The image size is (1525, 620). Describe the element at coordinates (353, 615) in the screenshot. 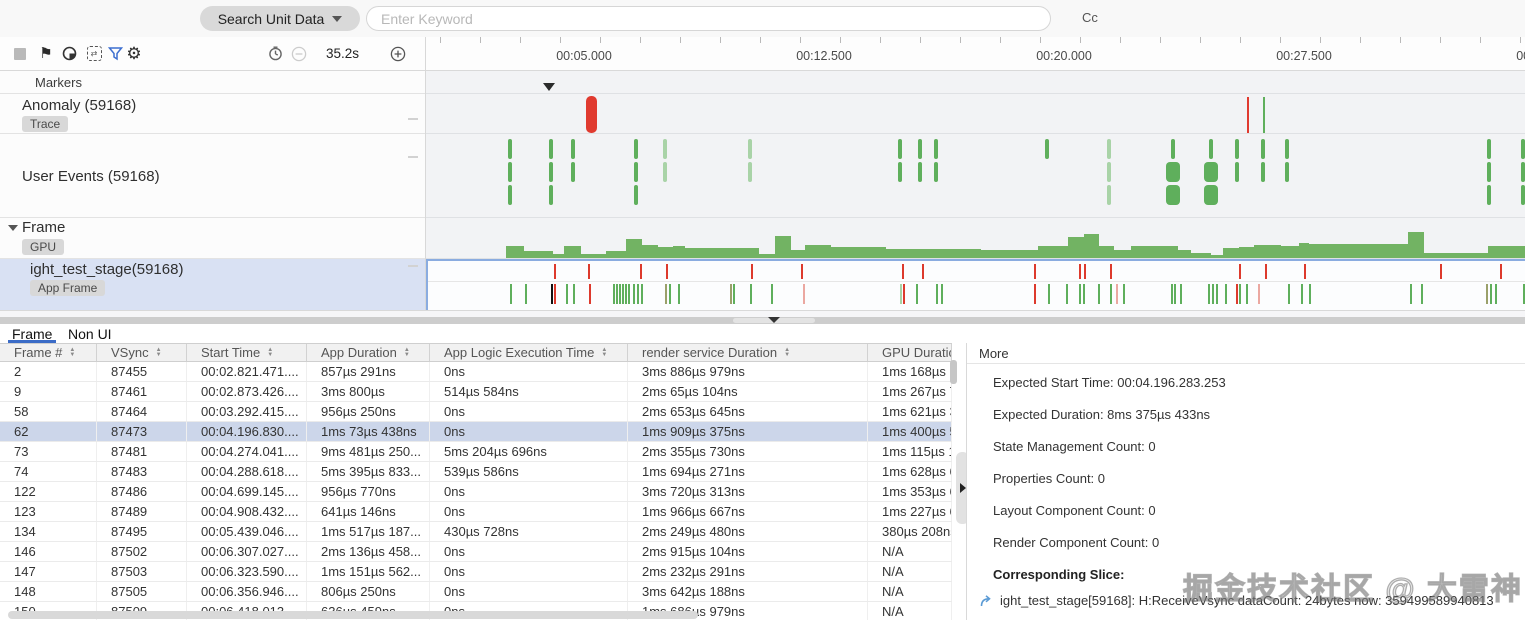

I see `horizontal-scrollbar` at that location.